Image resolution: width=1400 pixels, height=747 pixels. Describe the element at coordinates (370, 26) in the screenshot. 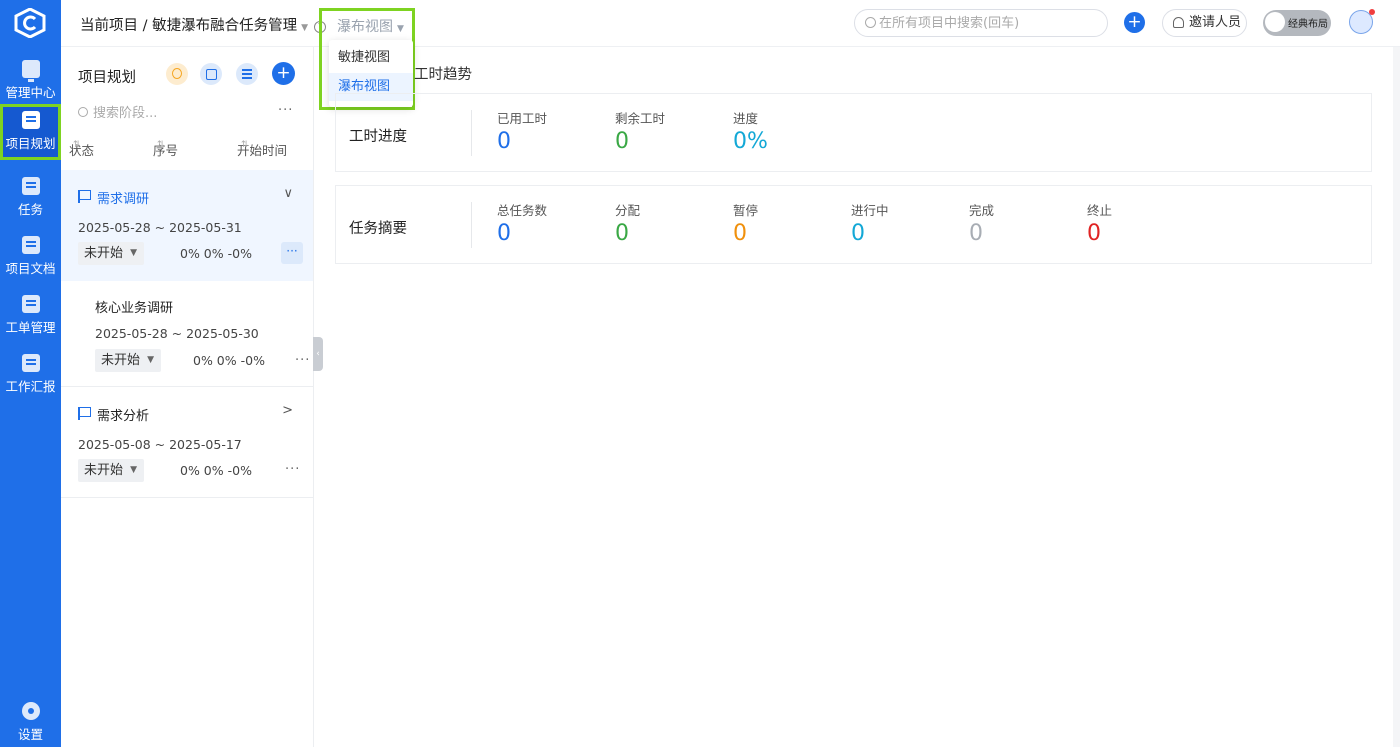

I see `view-selector-value: 瀑布视图▼` at that location.